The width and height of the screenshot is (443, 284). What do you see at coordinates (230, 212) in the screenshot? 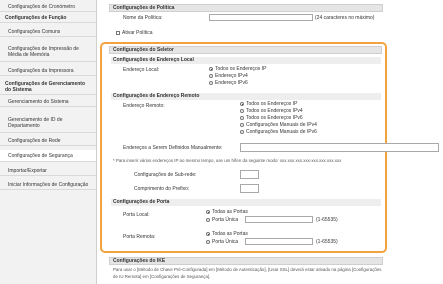
I see `local-port-all-label: Todas as Portas` at bounding box center [230, 212].